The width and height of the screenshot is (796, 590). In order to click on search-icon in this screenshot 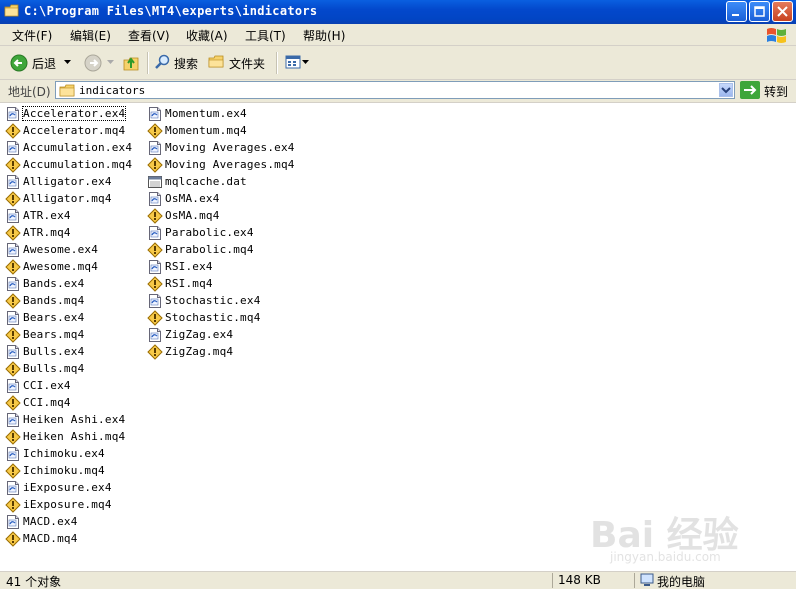, I will do `click(162, 61)`.